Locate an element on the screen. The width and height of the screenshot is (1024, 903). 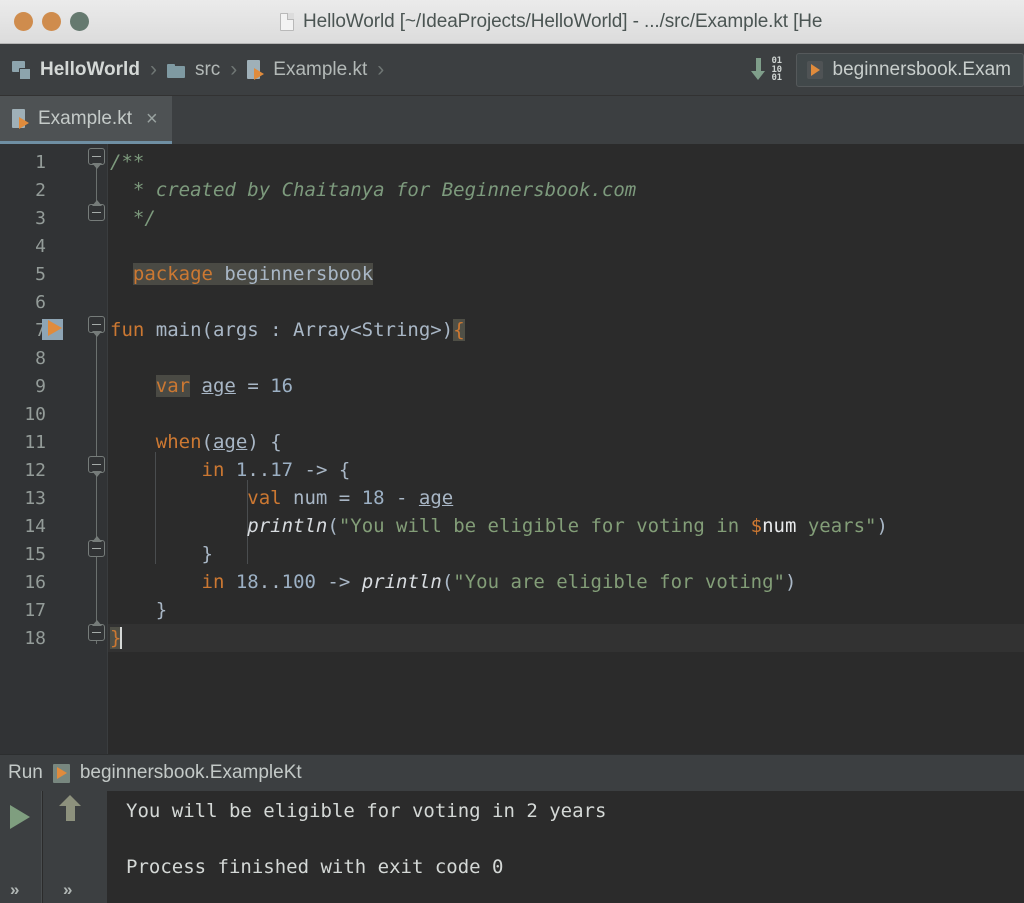
code-folding-column is located at coordinates (97, 449).